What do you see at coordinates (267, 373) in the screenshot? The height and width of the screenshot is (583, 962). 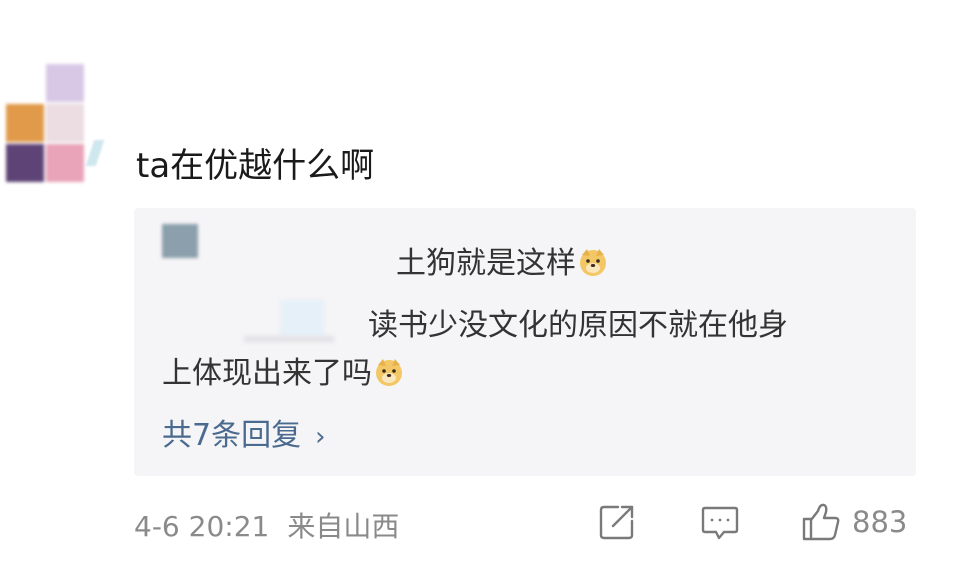 I see `reply-text: 上体现出来了吗` at bounding box center [267, 373].